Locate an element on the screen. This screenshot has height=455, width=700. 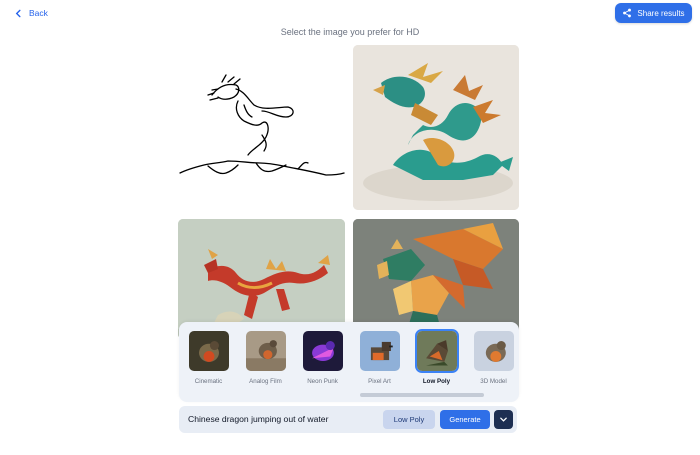
share-results-button: Share results is located at coordinates (653, 13).